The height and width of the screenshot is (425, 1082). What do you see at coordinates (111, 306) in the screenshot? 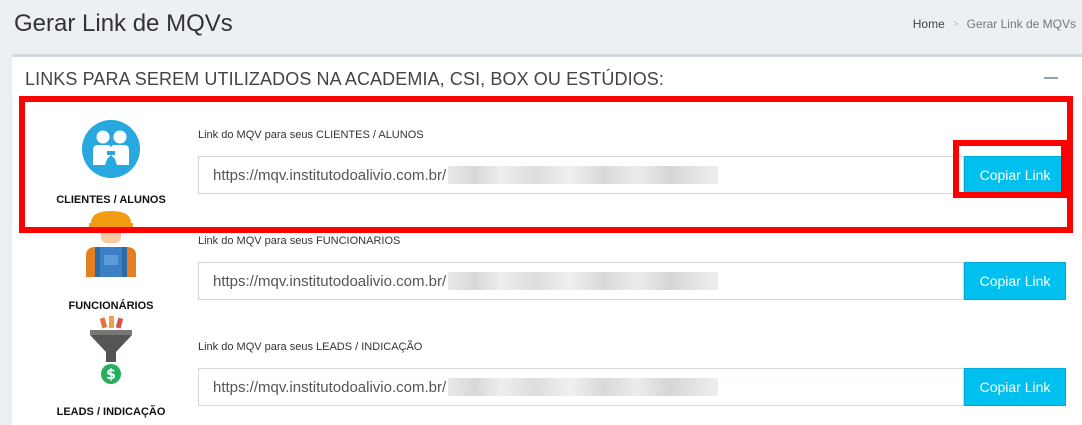
I see `category-label: FUNCIONÁRIOS` at bounding box center [111, 306].